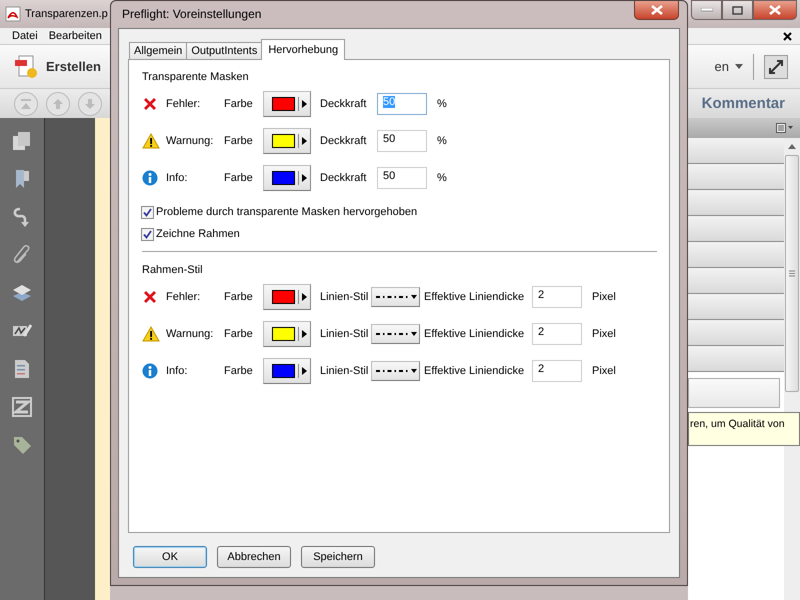 The height and width of the screenshot is (600, 800). What do you see at coordinates (27, 67) in the screenshot?
I see `document-star-icon` at bounding box center [27, 67].